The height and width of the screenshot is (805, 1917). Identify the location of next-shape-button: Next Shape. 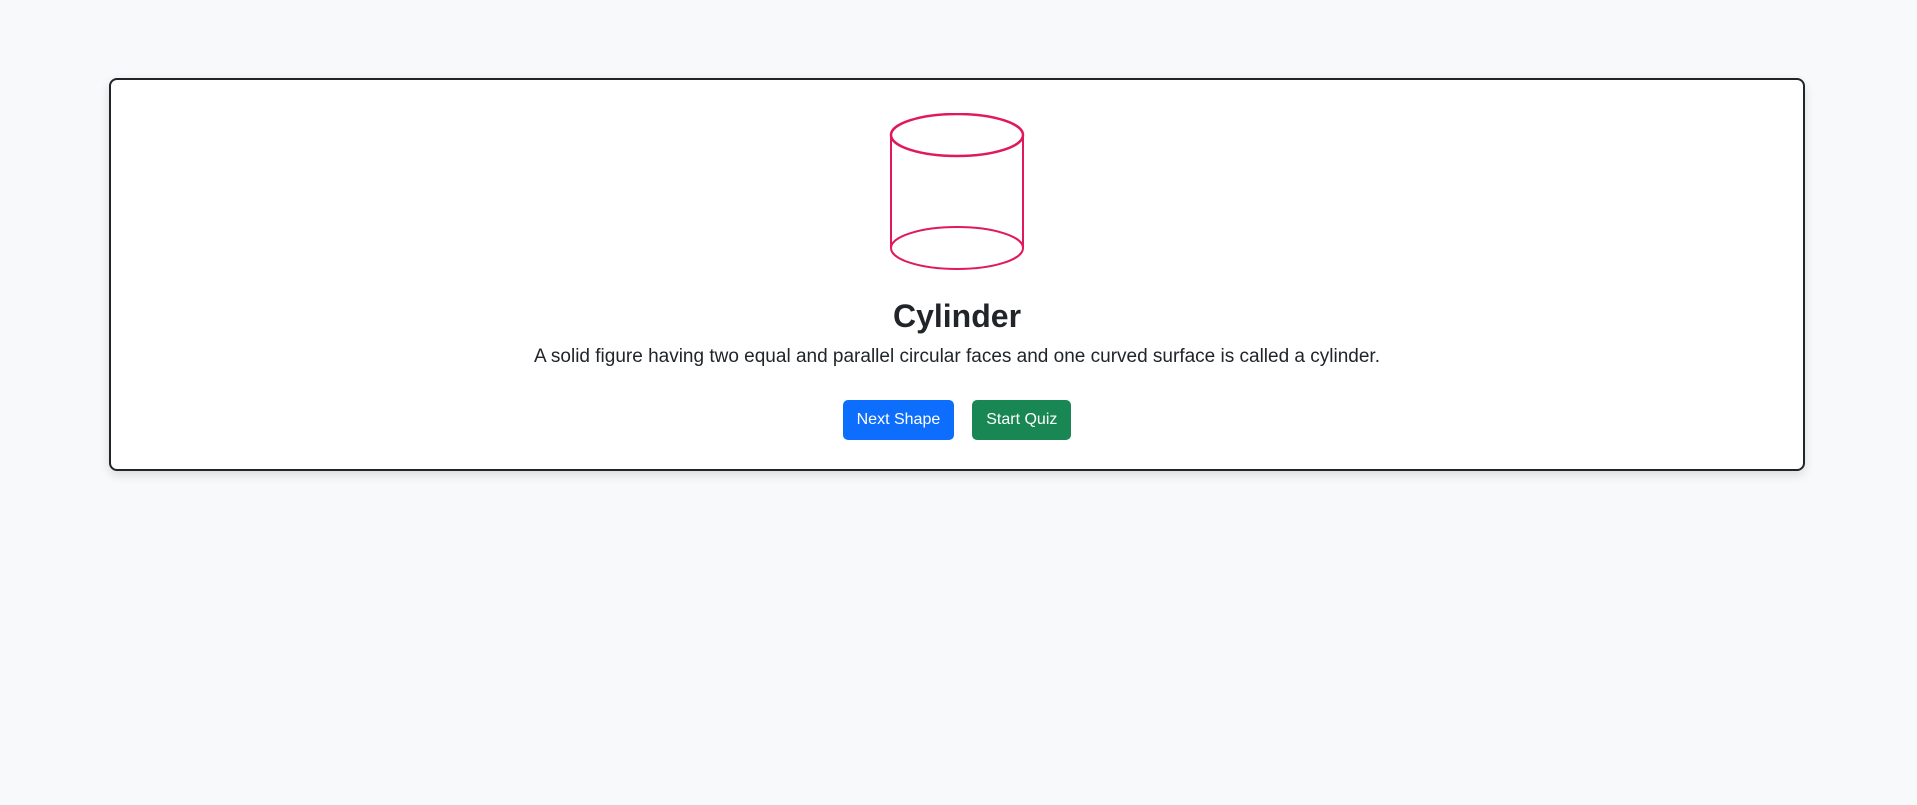
(898, 420).